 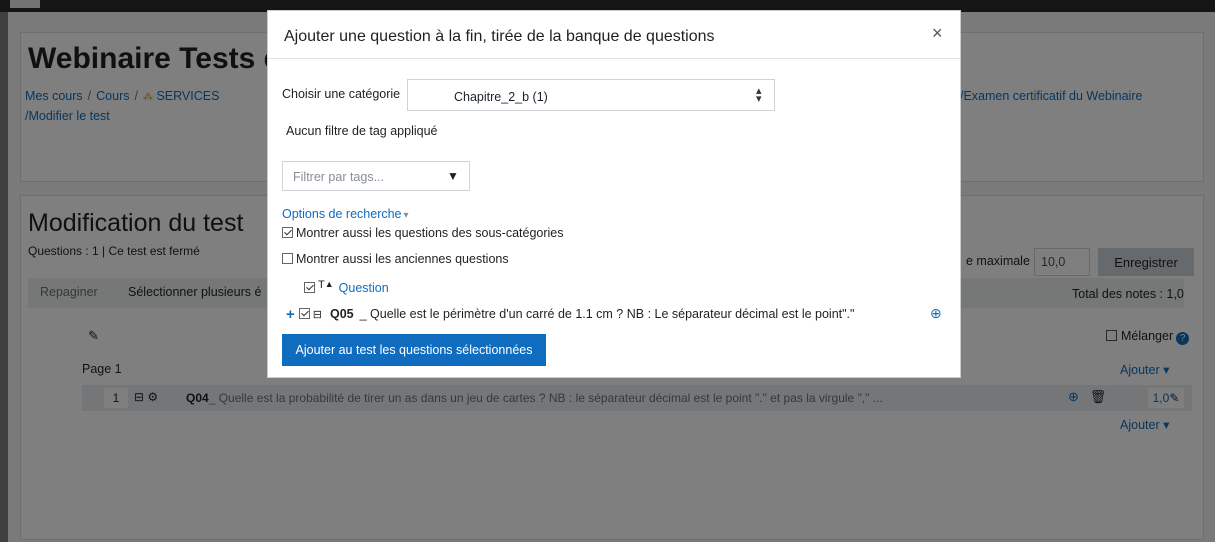 What do you see at coordinates (329, 284) in the screenshot?
I see `sort-ascending-icon: ▲` at bounding box center [329, 284].